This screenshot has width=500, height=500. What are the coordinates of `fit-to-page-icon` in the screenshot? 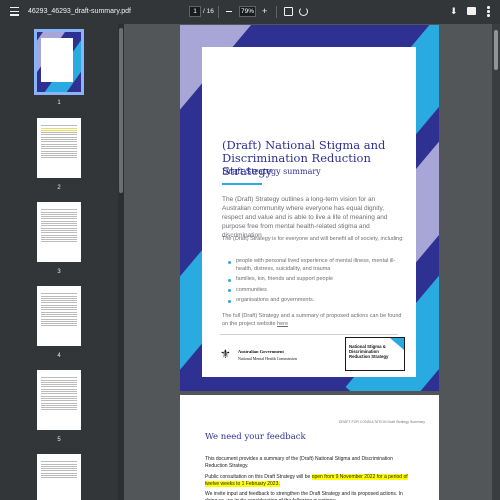 It's located at (288, 11).